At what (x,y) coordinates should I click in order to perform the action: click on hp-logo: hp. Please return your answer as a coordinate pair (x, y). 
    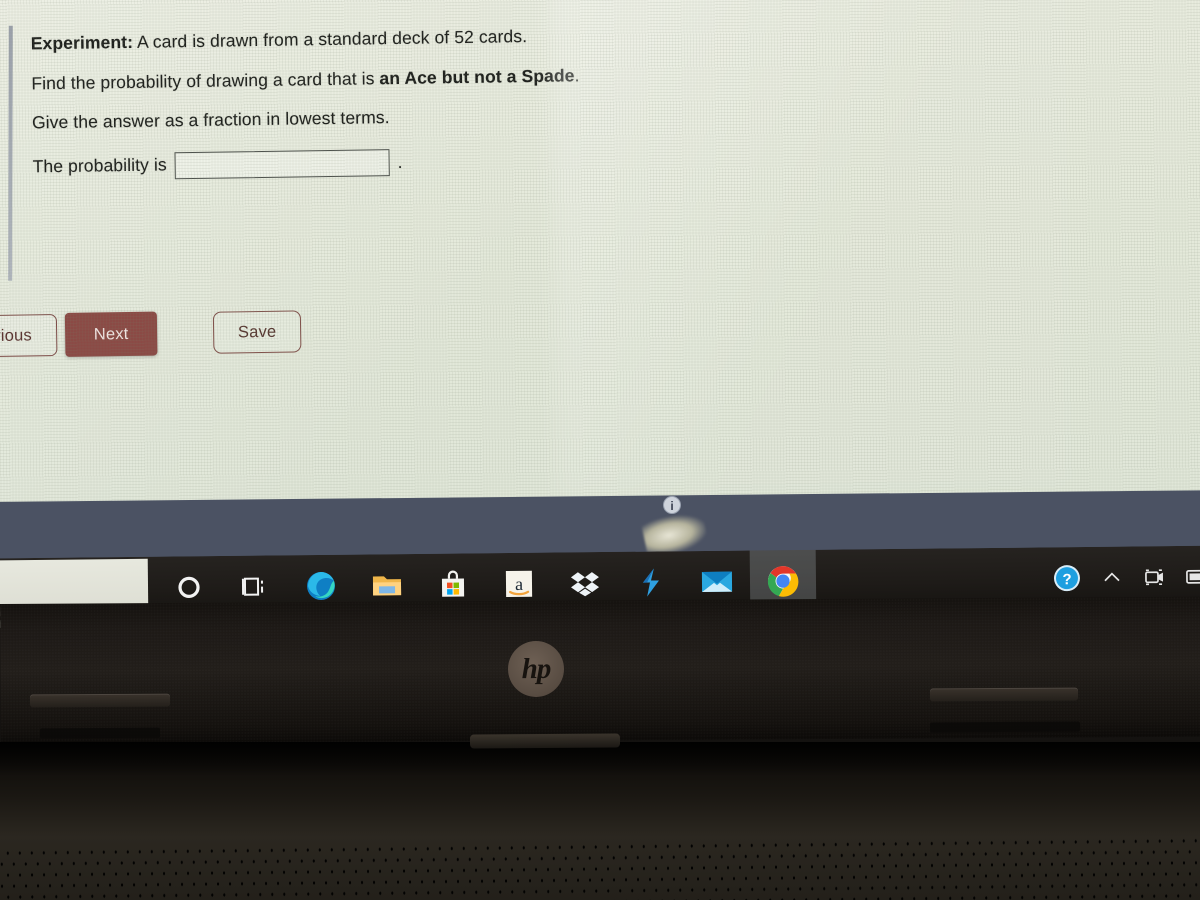
    Looking at the image, I should click on (536, 669).